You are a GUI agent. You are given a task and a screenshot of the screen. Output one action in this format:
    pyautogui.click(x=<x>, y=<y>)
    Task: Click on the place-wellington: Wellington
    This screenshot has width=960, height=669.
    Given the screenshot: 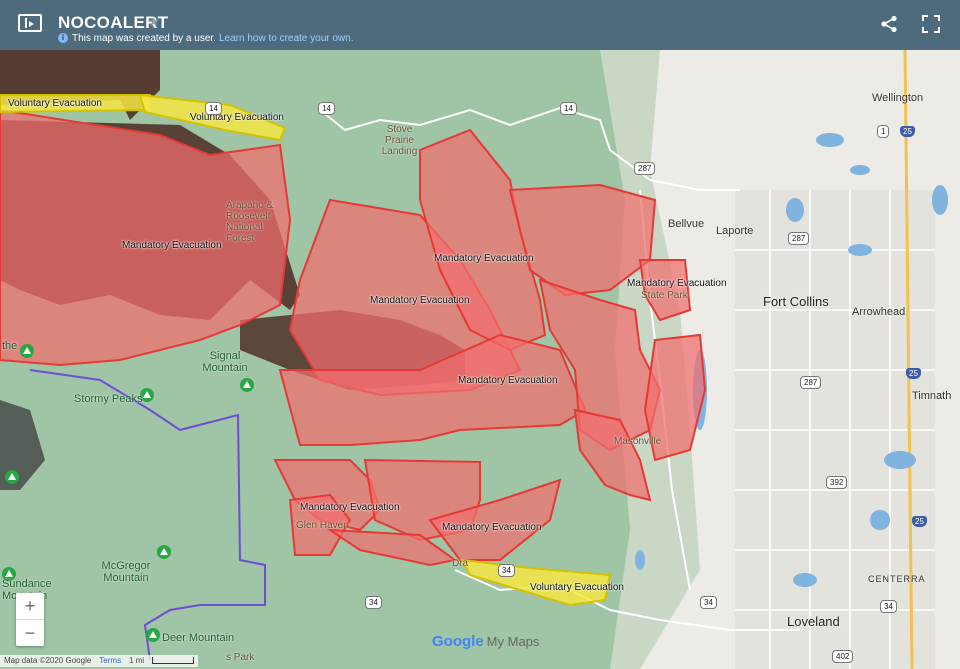 What is the action you would take?
    pyautogui.click(x=898, y=98)
    